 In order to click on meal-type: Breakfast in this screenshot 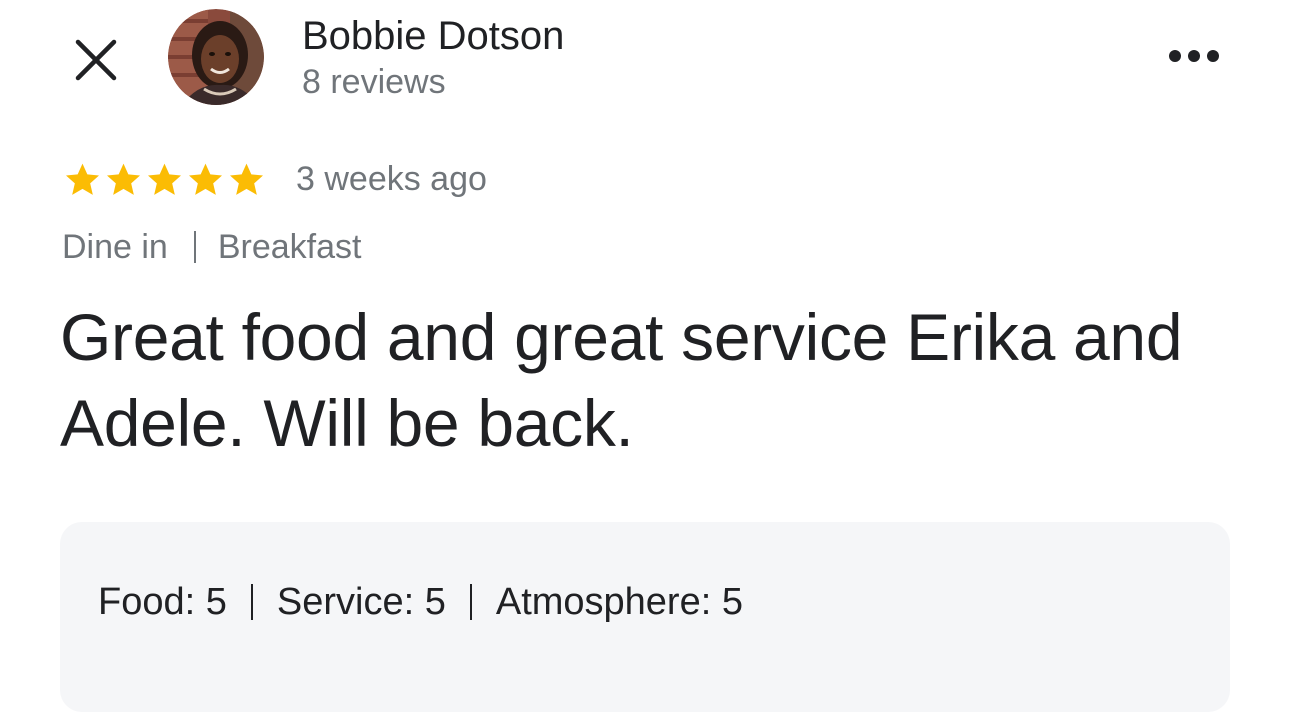, I will do `click(289, 247)`.